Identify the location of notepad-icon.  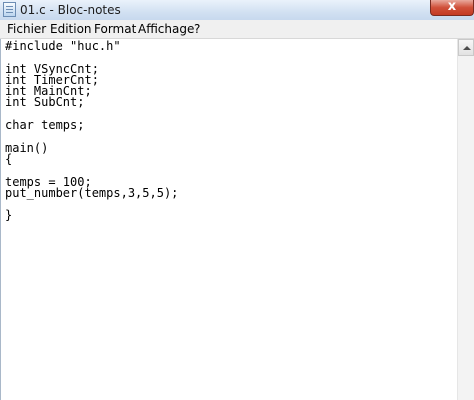
(9, 9).